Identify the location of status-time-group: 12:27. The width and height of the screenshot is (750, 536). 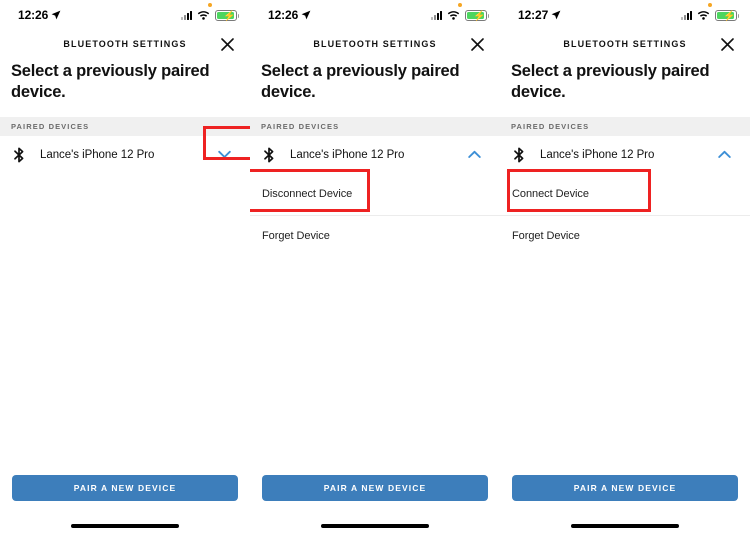
(539, 15).